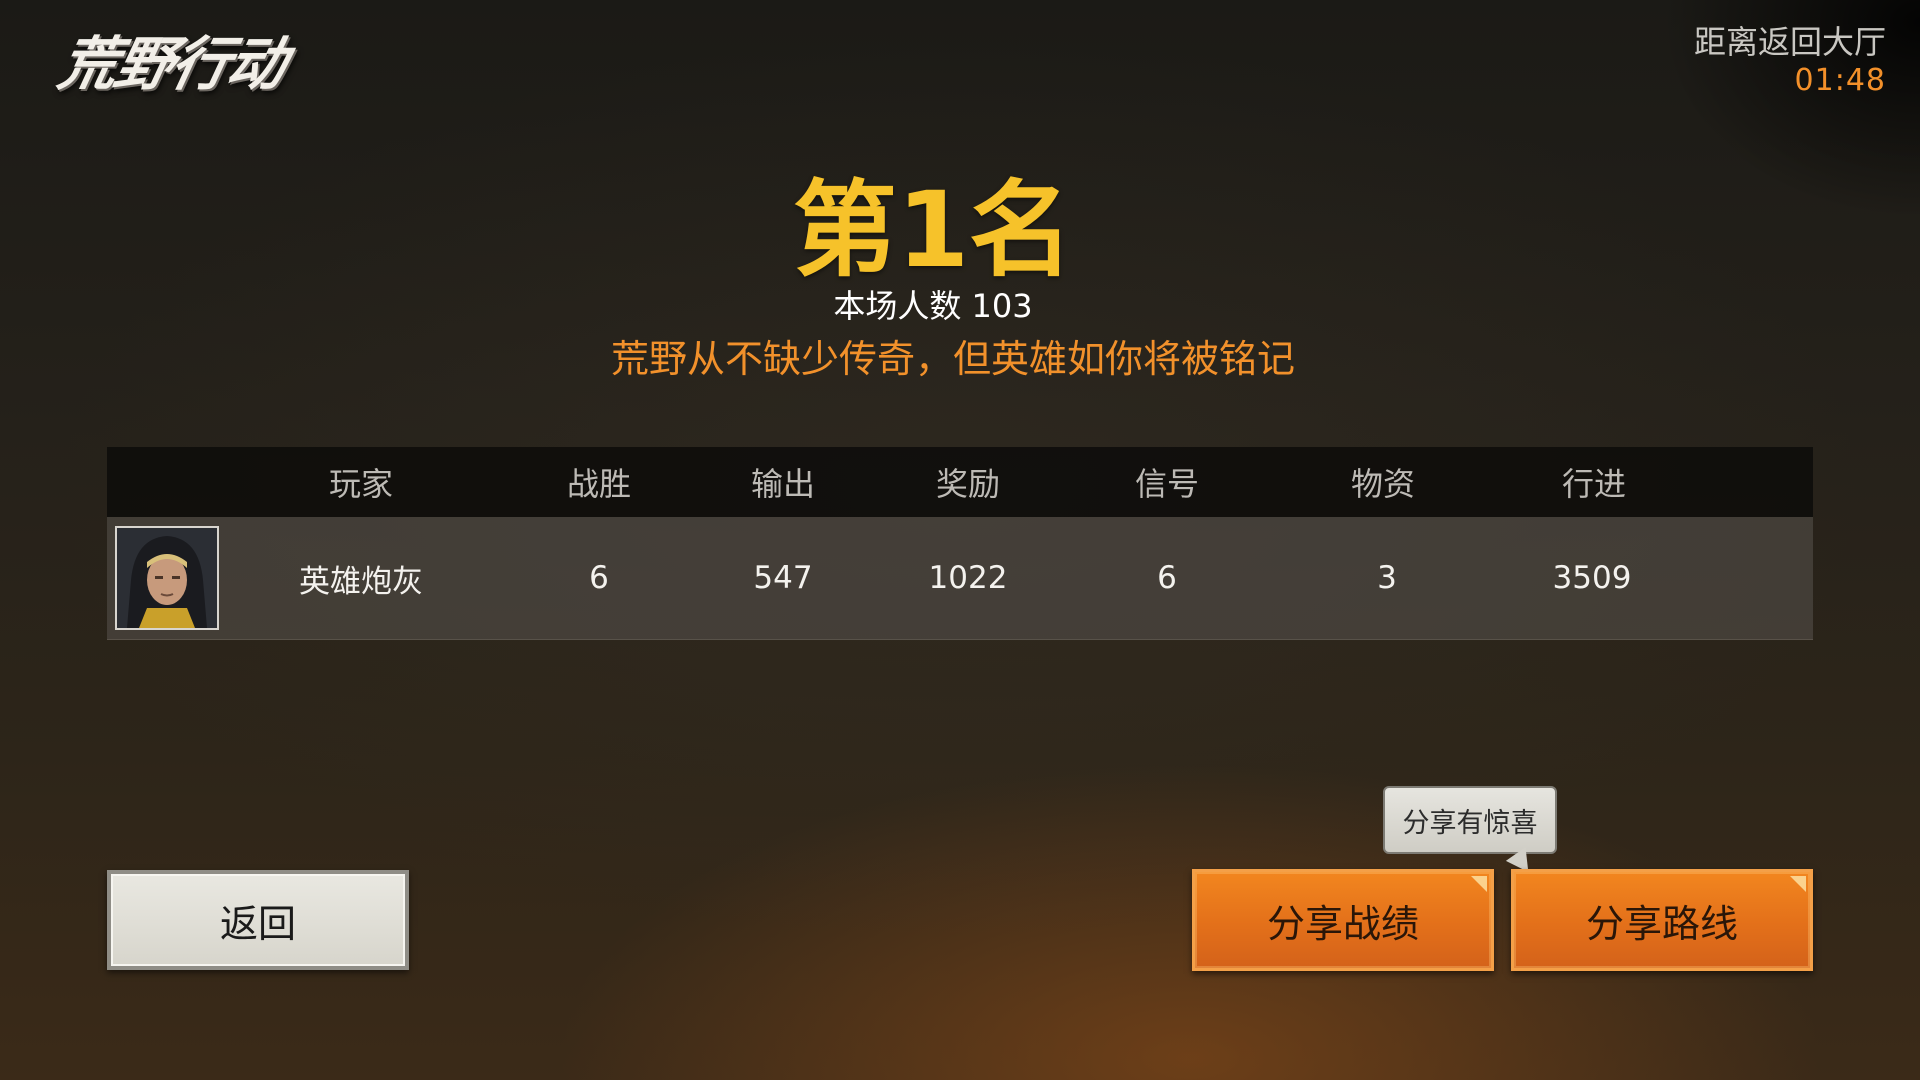  What do you see at coordinates (258, 920) in the screenshot?
I see `back-button: 返回` at bounding box center [258, 920].